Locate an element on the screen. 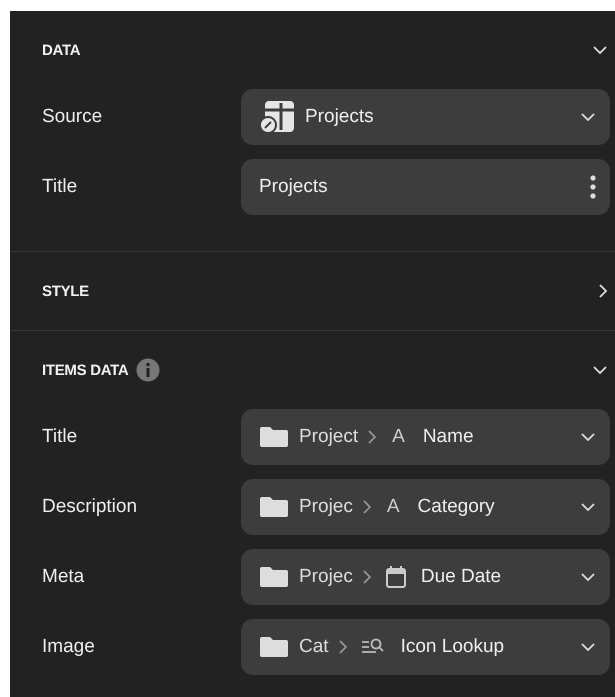  field-label: Image is located at coordinates (69, 647).